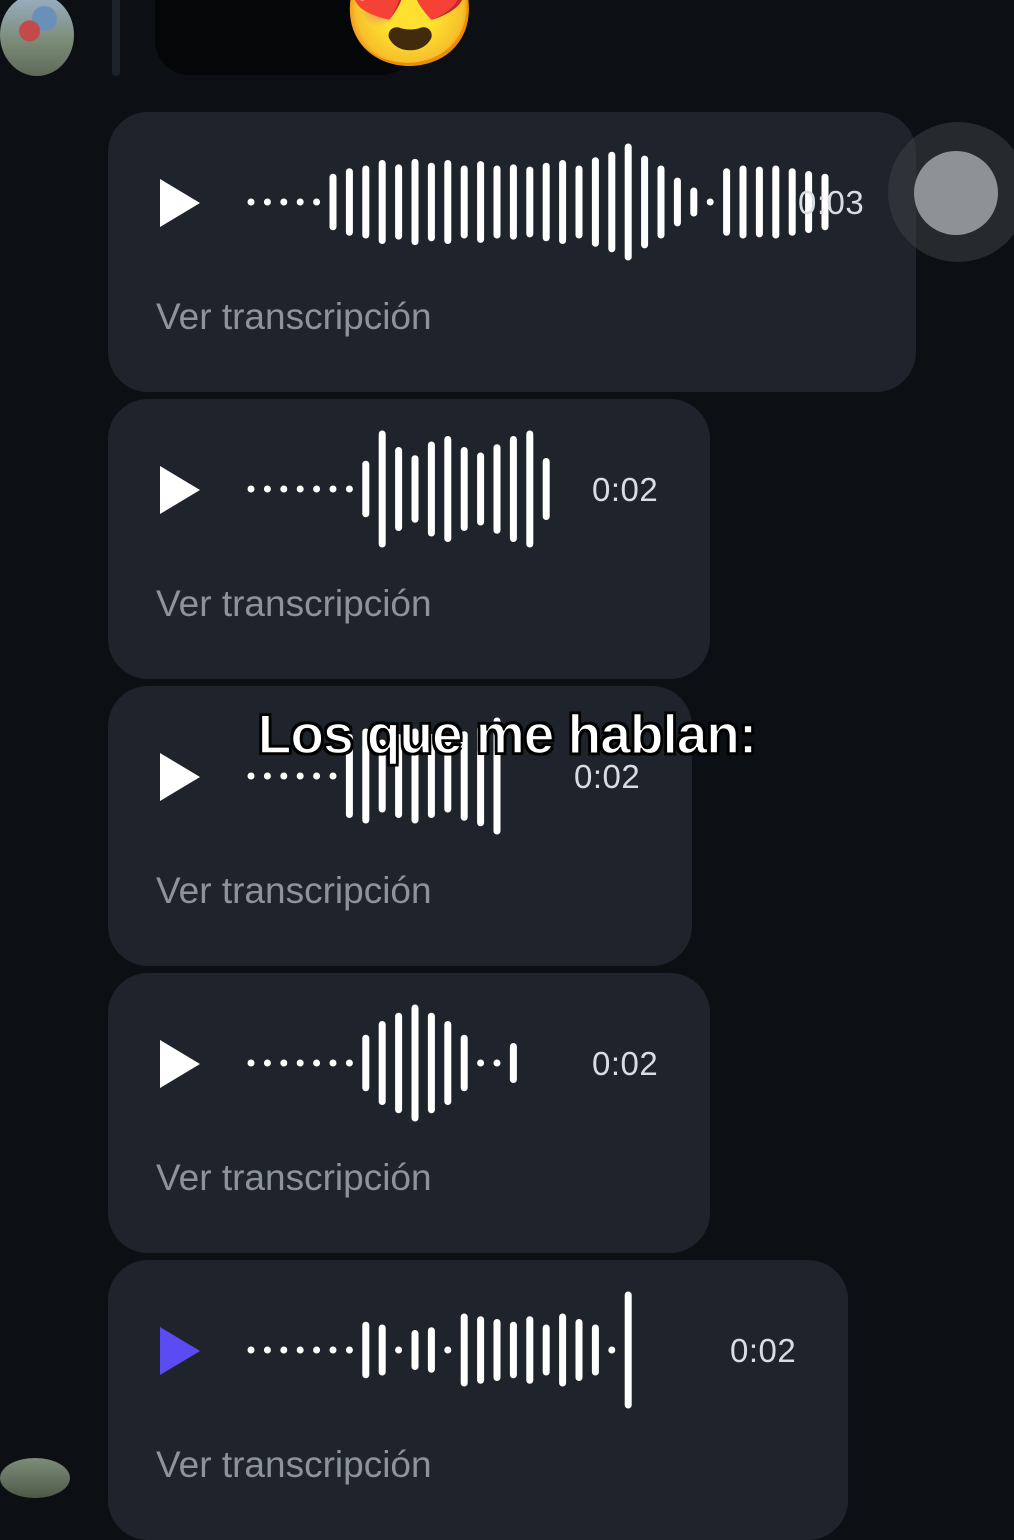 The height and width of the screenshot is (1540, 1014). What do you see at coordinates (831, 202) in the screenshot?
I see `duration-label: 0:03` at bounding box center [831, 202].